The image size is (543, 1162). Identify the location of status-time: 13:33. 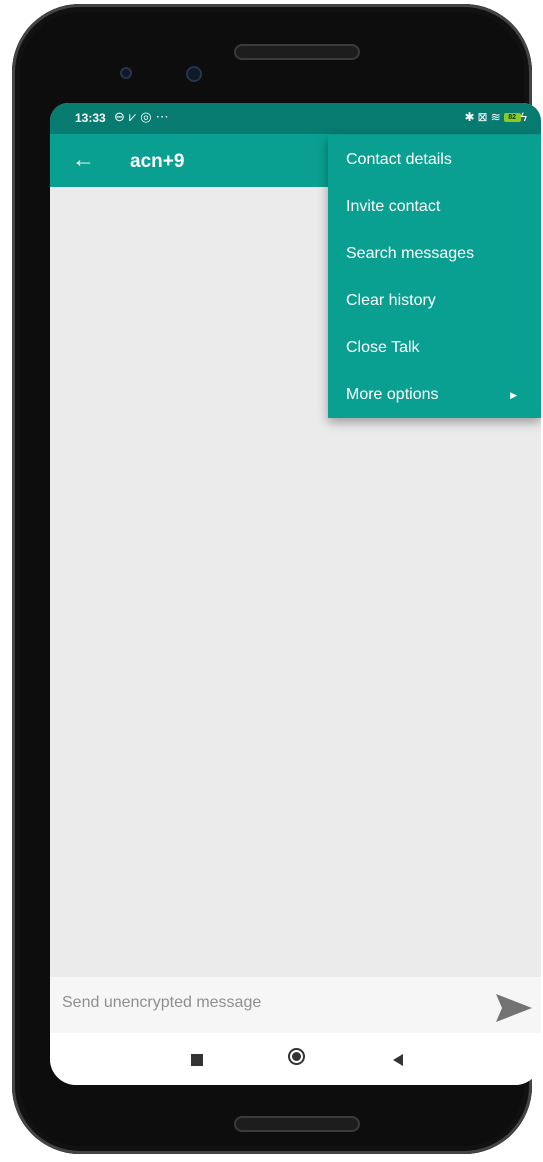
(90, 118).